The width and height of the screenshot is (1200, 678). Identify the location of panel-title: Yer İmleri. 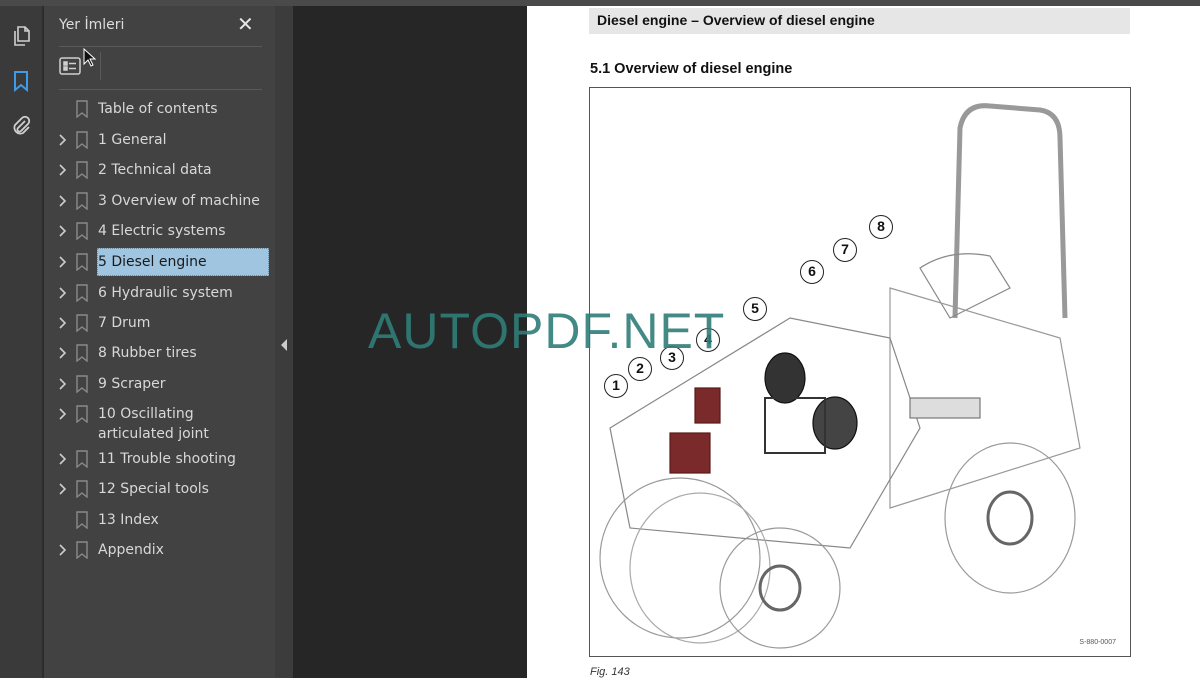
(92, 25).